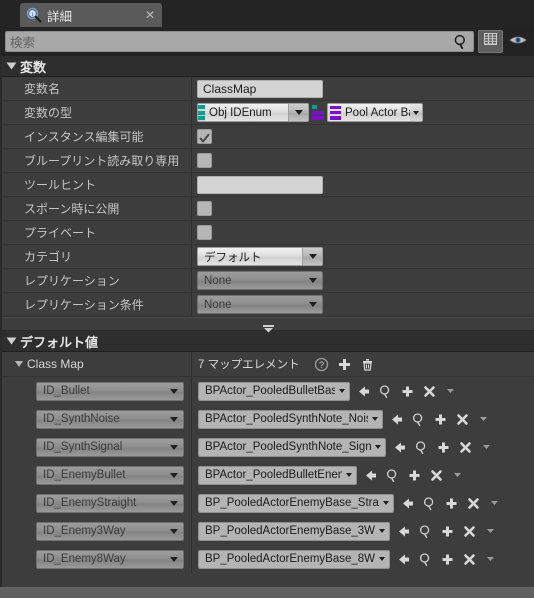 Image resolution: width=534 pixels, height=598 pixels. What do you see at coordinates (260, 280) in the screenshot?
I see `replication-combo: None` at bounding box center [260, 280].